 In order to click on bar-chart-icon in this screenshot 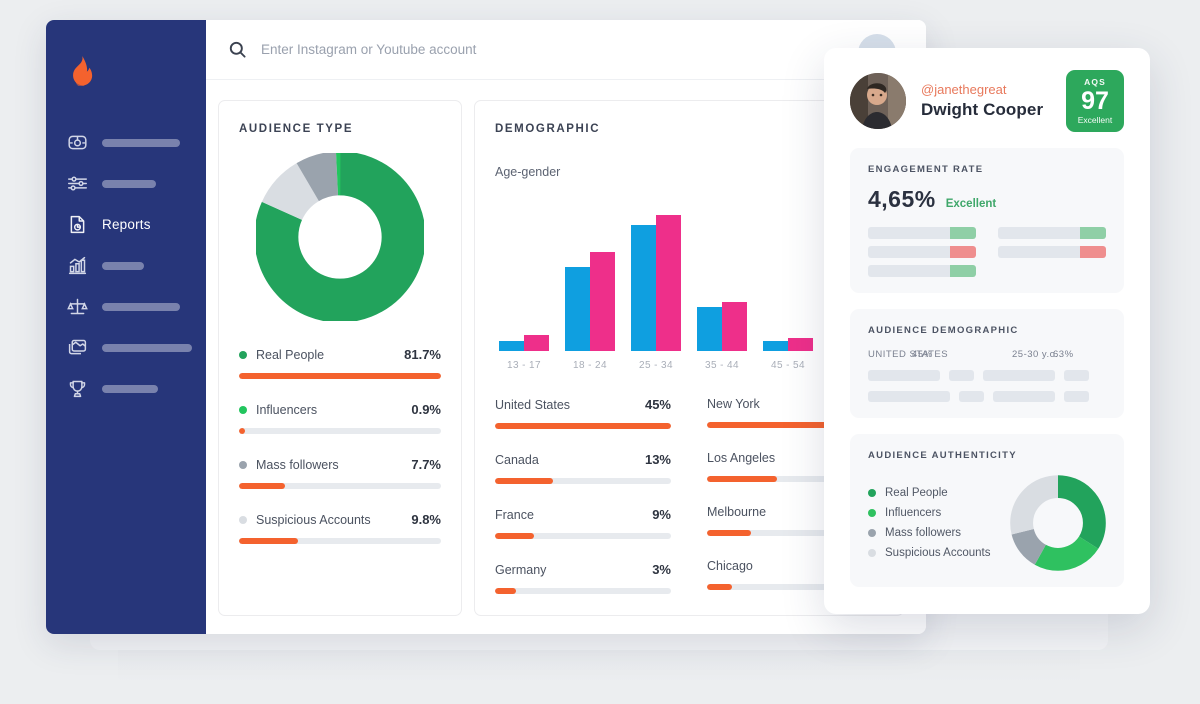, I will do `click(77, 265)`.